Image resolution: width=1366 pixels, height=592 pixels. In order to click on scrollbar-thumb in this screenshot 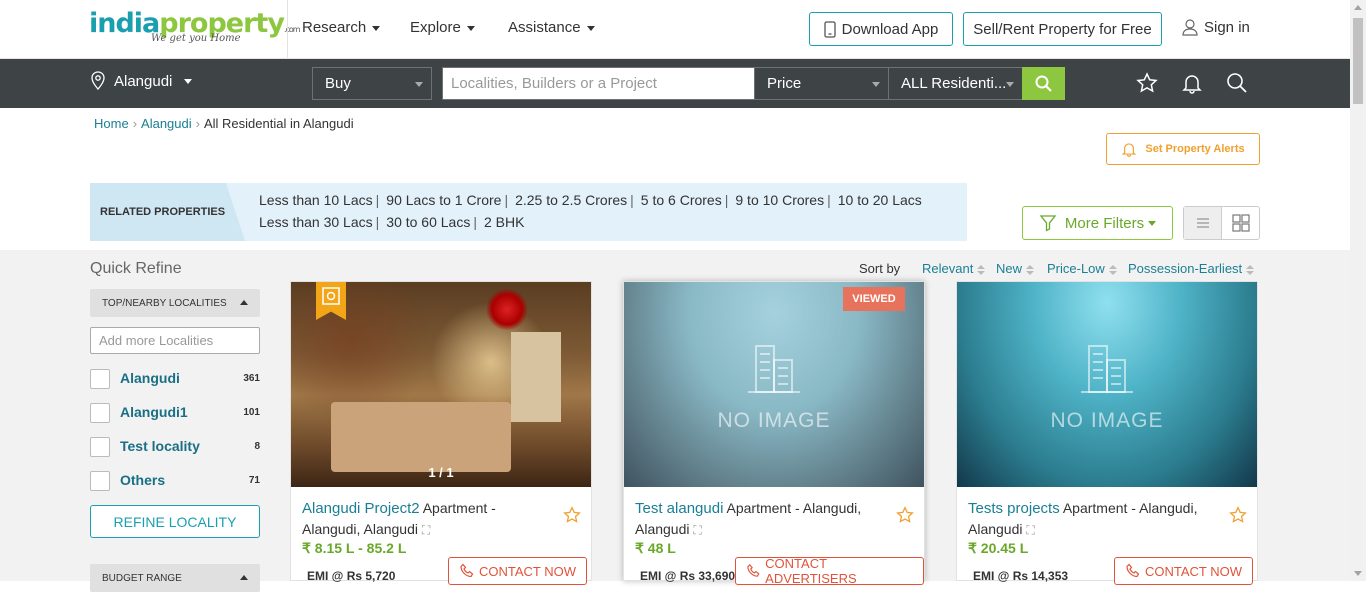, I will do `click(1358, 61)`.